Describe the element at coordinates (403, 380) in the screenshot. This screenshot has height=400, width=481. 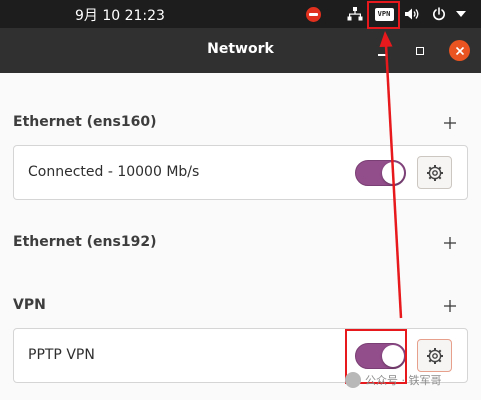
I see `watermark-text: 公众号 · 铁军哥` at that location.